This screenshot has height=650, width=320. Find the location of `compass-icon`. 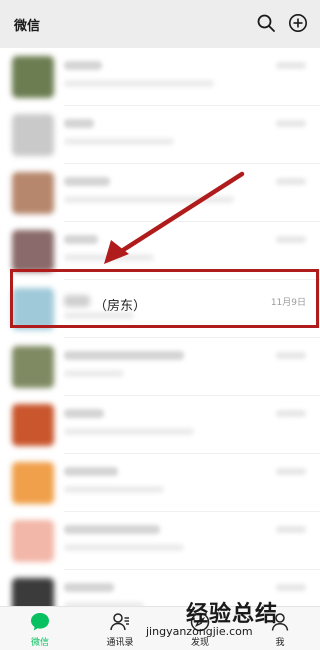

compass-icon is located at coordinates (200, 622).